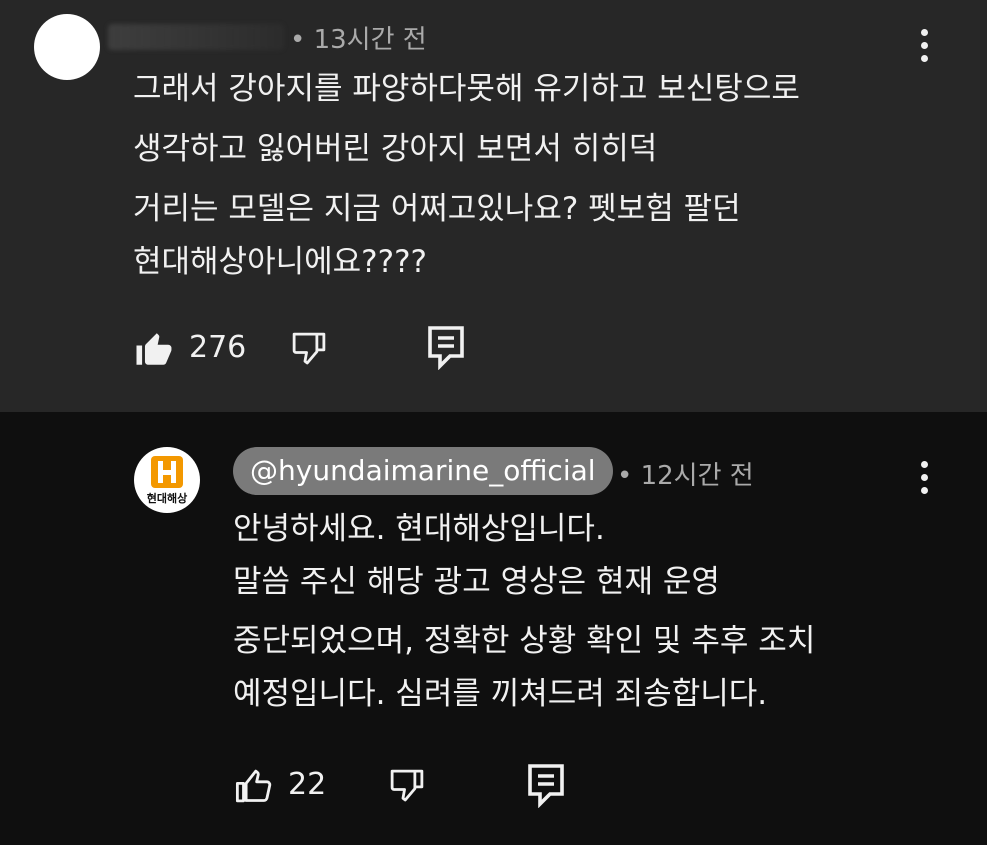  What do you see at coordinates (307, 784) in the screenshot?
I see `like-count: 22` at bounding box center [307, 784].